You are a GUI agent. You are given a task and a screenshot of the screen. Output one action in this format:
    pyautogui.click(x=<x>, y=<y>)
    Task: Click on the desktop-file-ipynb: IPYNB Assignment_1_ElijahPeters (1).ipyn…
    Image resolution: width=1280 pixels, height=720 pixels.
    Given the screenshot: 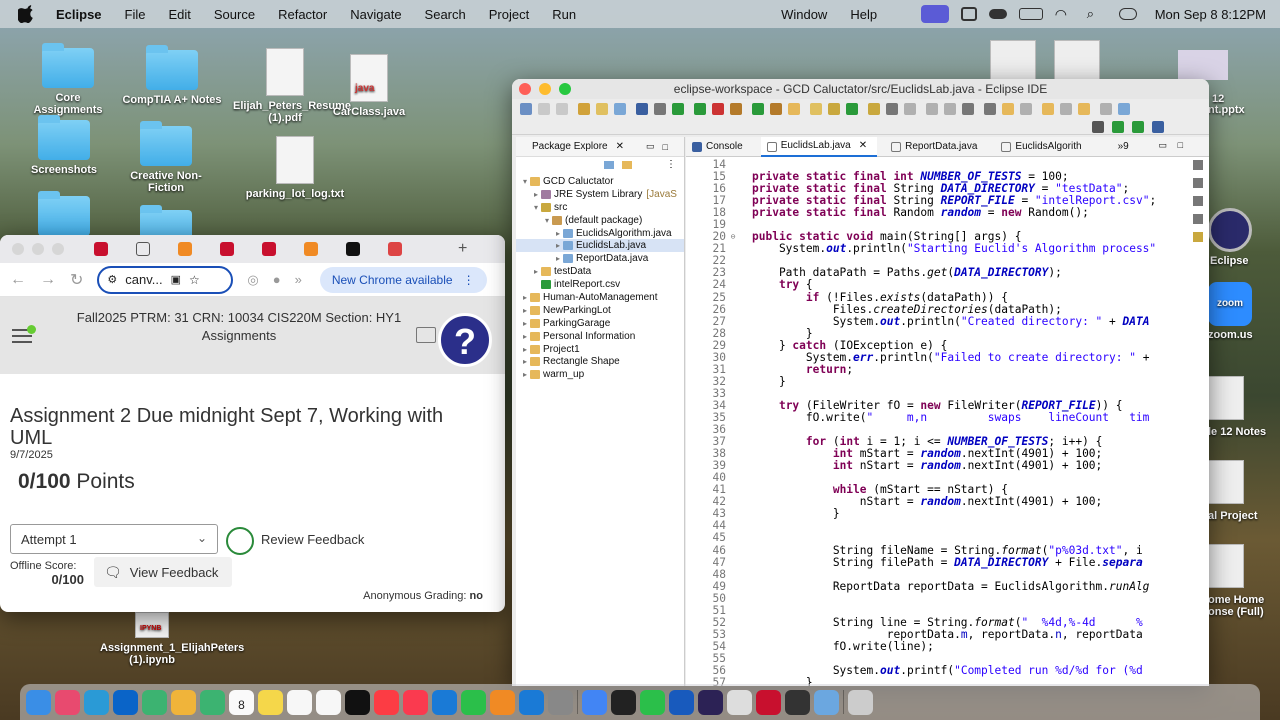 What is the action you would take?
    pyautogui.click(x=172, y=639)
    